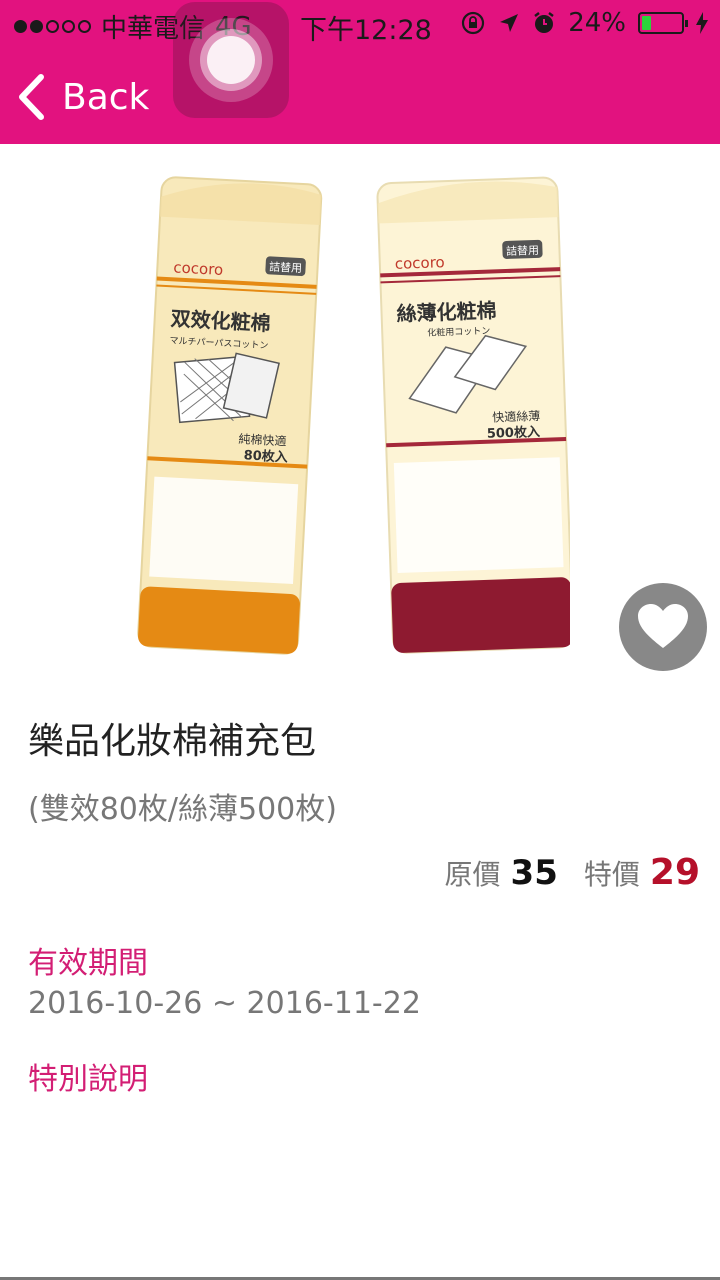 Image resolution: width=720 pixels, height=1280 pixels. I want to click on location-arrow-icon, so click(509, 23).